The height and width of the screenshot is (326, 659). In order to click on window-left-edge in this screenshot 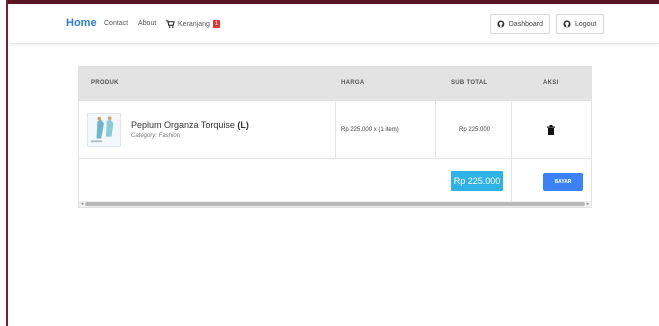, I will do `click(4, 163)`.